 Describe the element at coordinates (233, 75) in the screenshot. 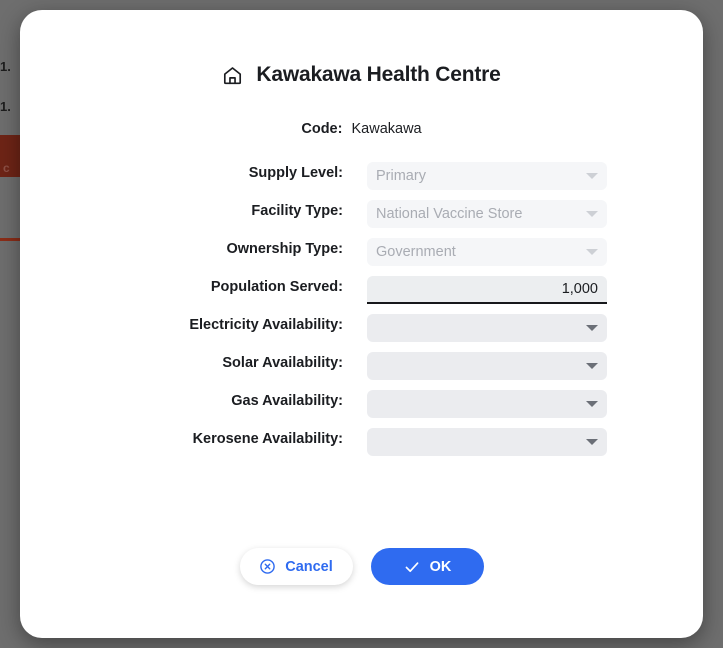

I see `home-icon` at that location.